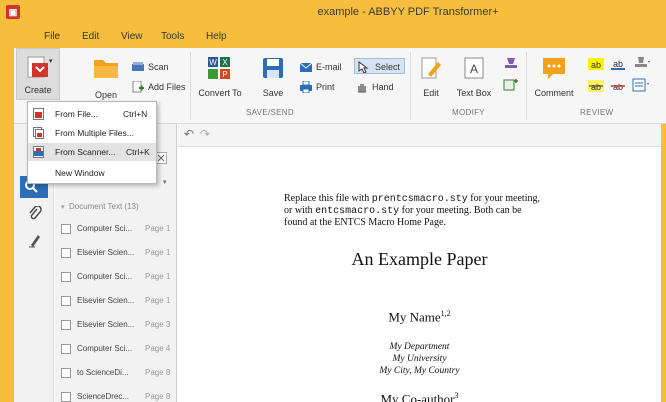 This screenshot has height=402, width=666. I want to click on hand-icon, so click(362, 88).